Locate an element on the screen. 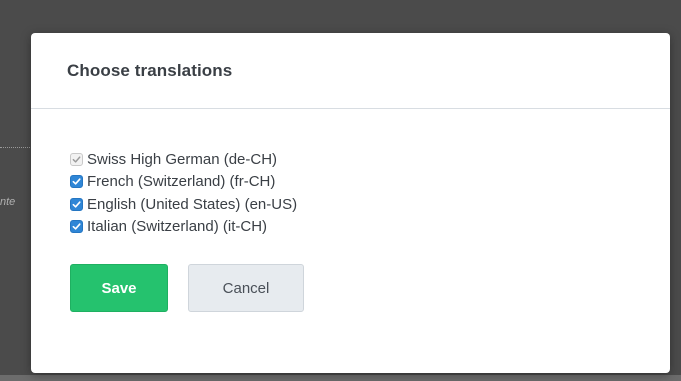 The width and height of the screenshot is (681, 381). checkbox-de-ch is located at coordinates (76, 159).